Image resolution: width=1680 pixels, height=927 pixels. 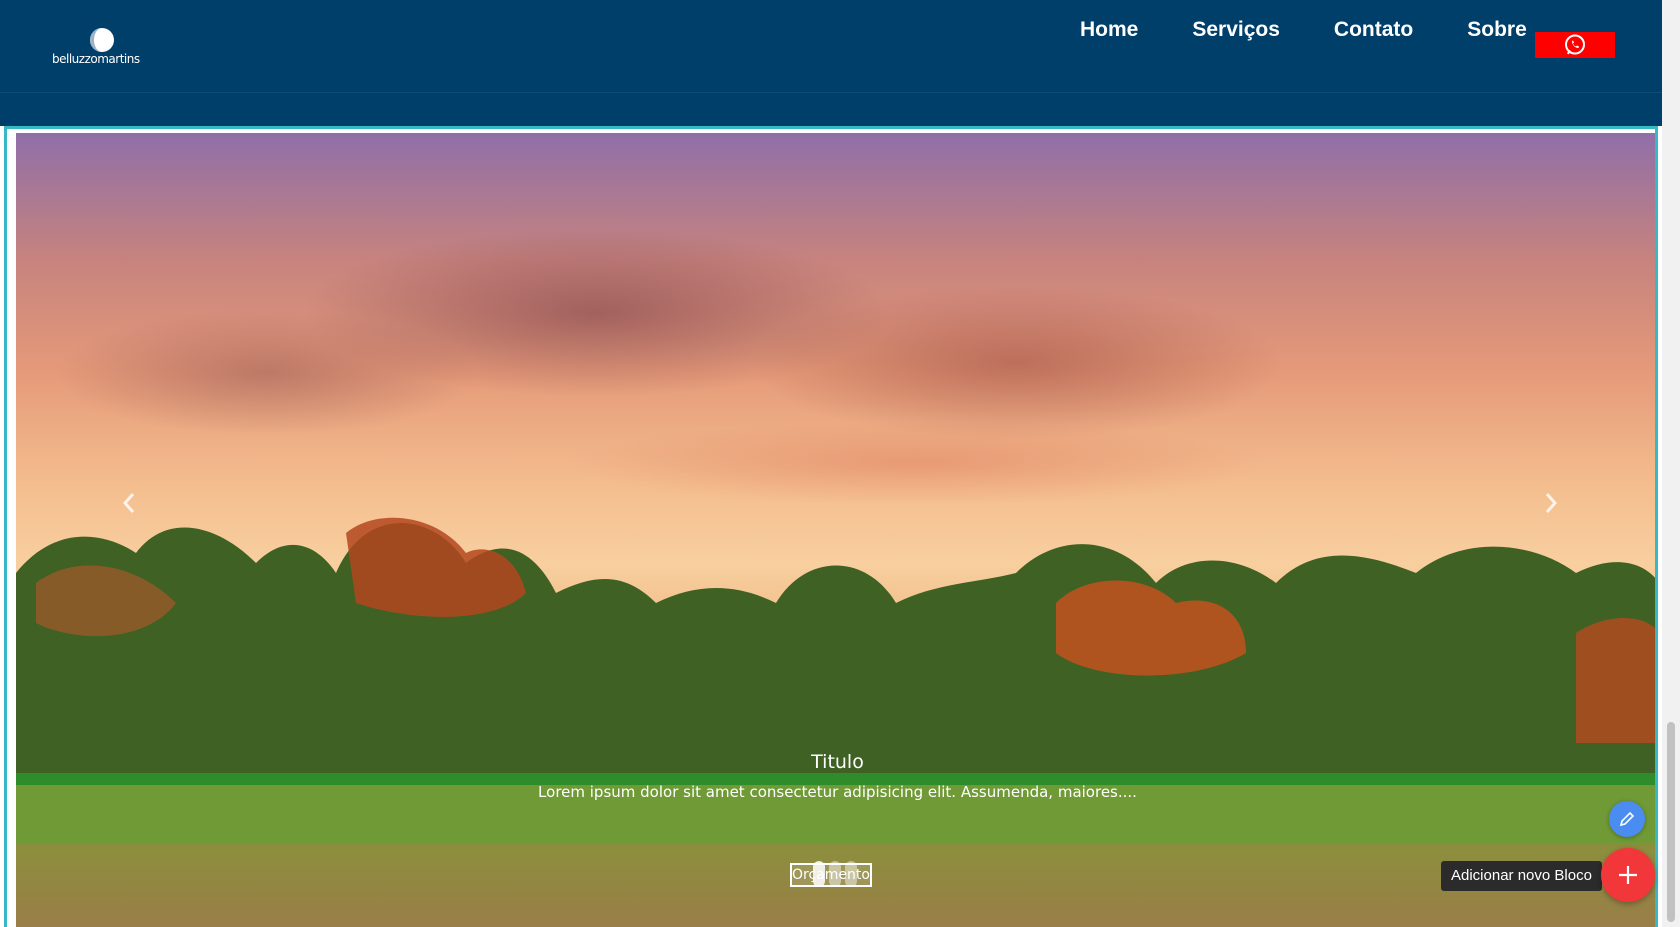 I want to click on nav-sobre: Sobre, so click(x=1497, y=30).